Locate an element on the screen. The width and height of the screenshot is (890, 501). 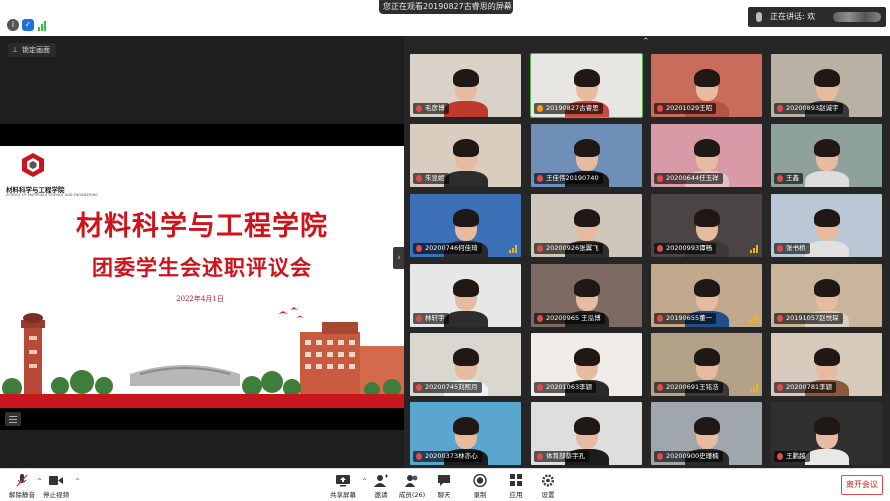
participant-name: 20190655董一 is located at coordinates (689, 318).